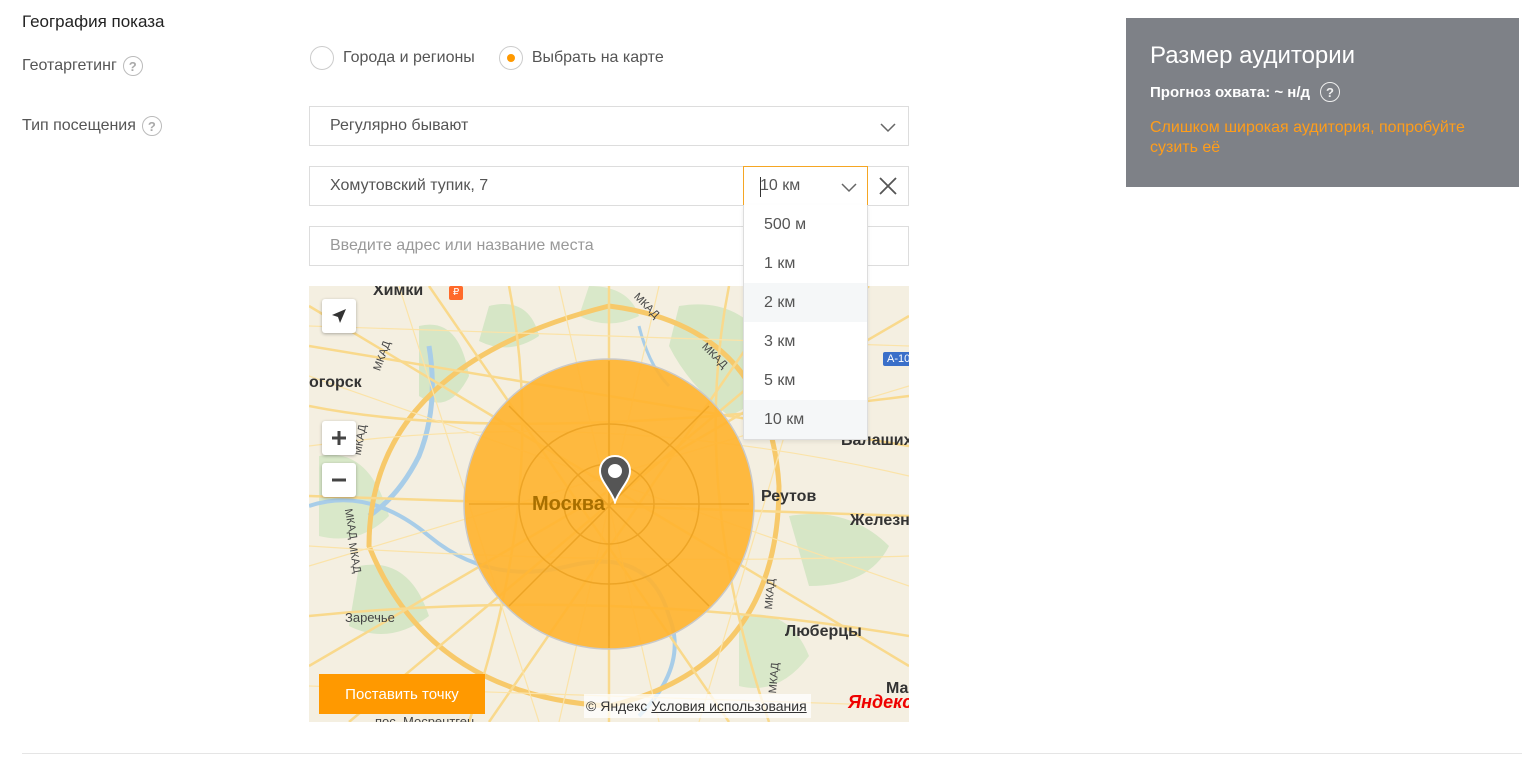 The image size is (1529, 762). What do you see at coordinates (896, 359) in the screenshot?
I see `highway-badge: А-10` at bounding box center [896, 359].